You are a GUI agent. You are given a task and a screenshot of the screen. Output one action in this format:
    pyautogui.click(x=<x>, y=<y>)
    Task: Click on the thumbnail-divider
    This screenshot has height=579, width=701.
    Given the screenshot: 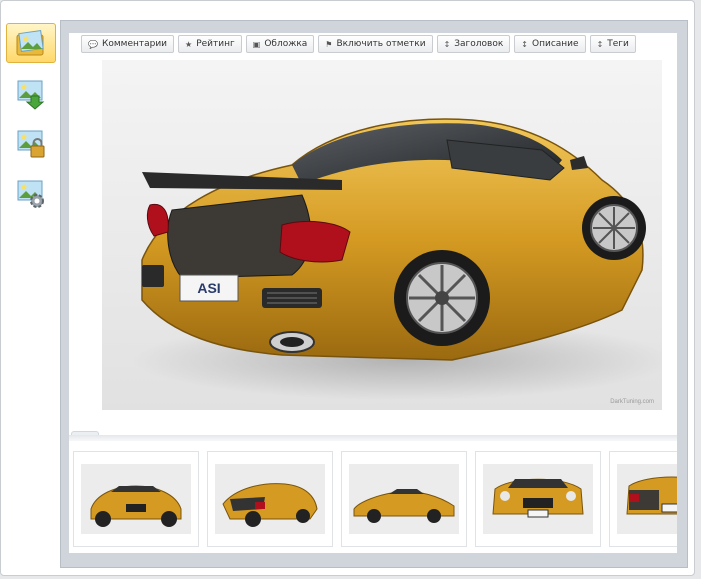 What is the action you would take?
    pyautogui.click(x=373, y=438)
    